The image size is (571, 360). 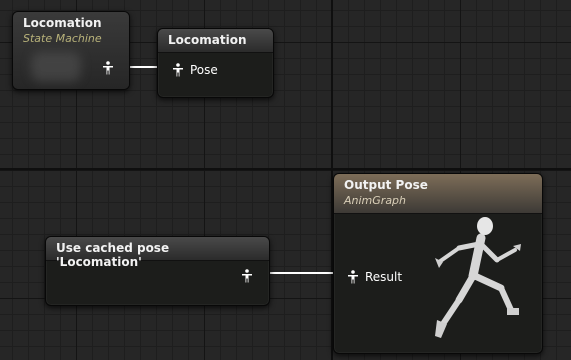 I want to click on locomation-header: Locomation, so click(x=215, y=41).